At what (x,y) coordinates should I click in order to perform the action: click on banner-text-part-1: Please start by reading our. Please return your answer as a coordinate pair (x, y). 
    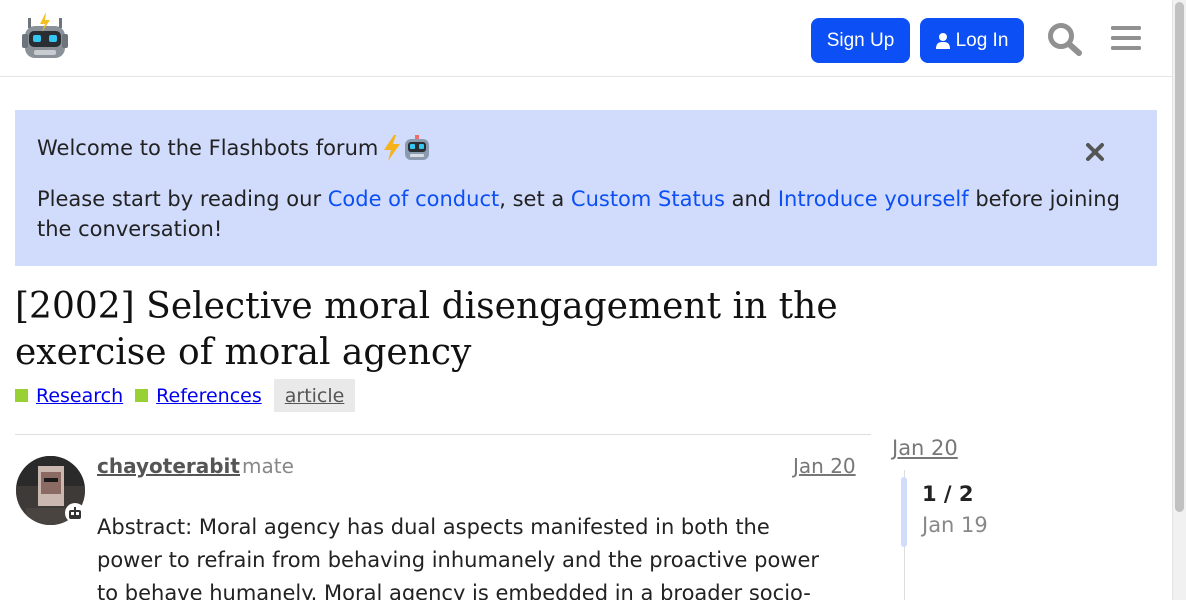
    Looking at the image, I should click on (182, 199).